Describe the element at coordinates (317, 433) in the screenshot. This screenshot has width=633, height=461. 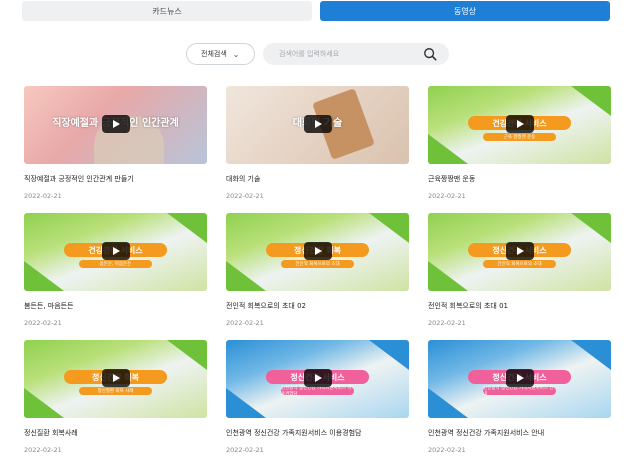
I see `video-title: 인천광역 정신건강 가족지원서비스 이용경험담` at that location.